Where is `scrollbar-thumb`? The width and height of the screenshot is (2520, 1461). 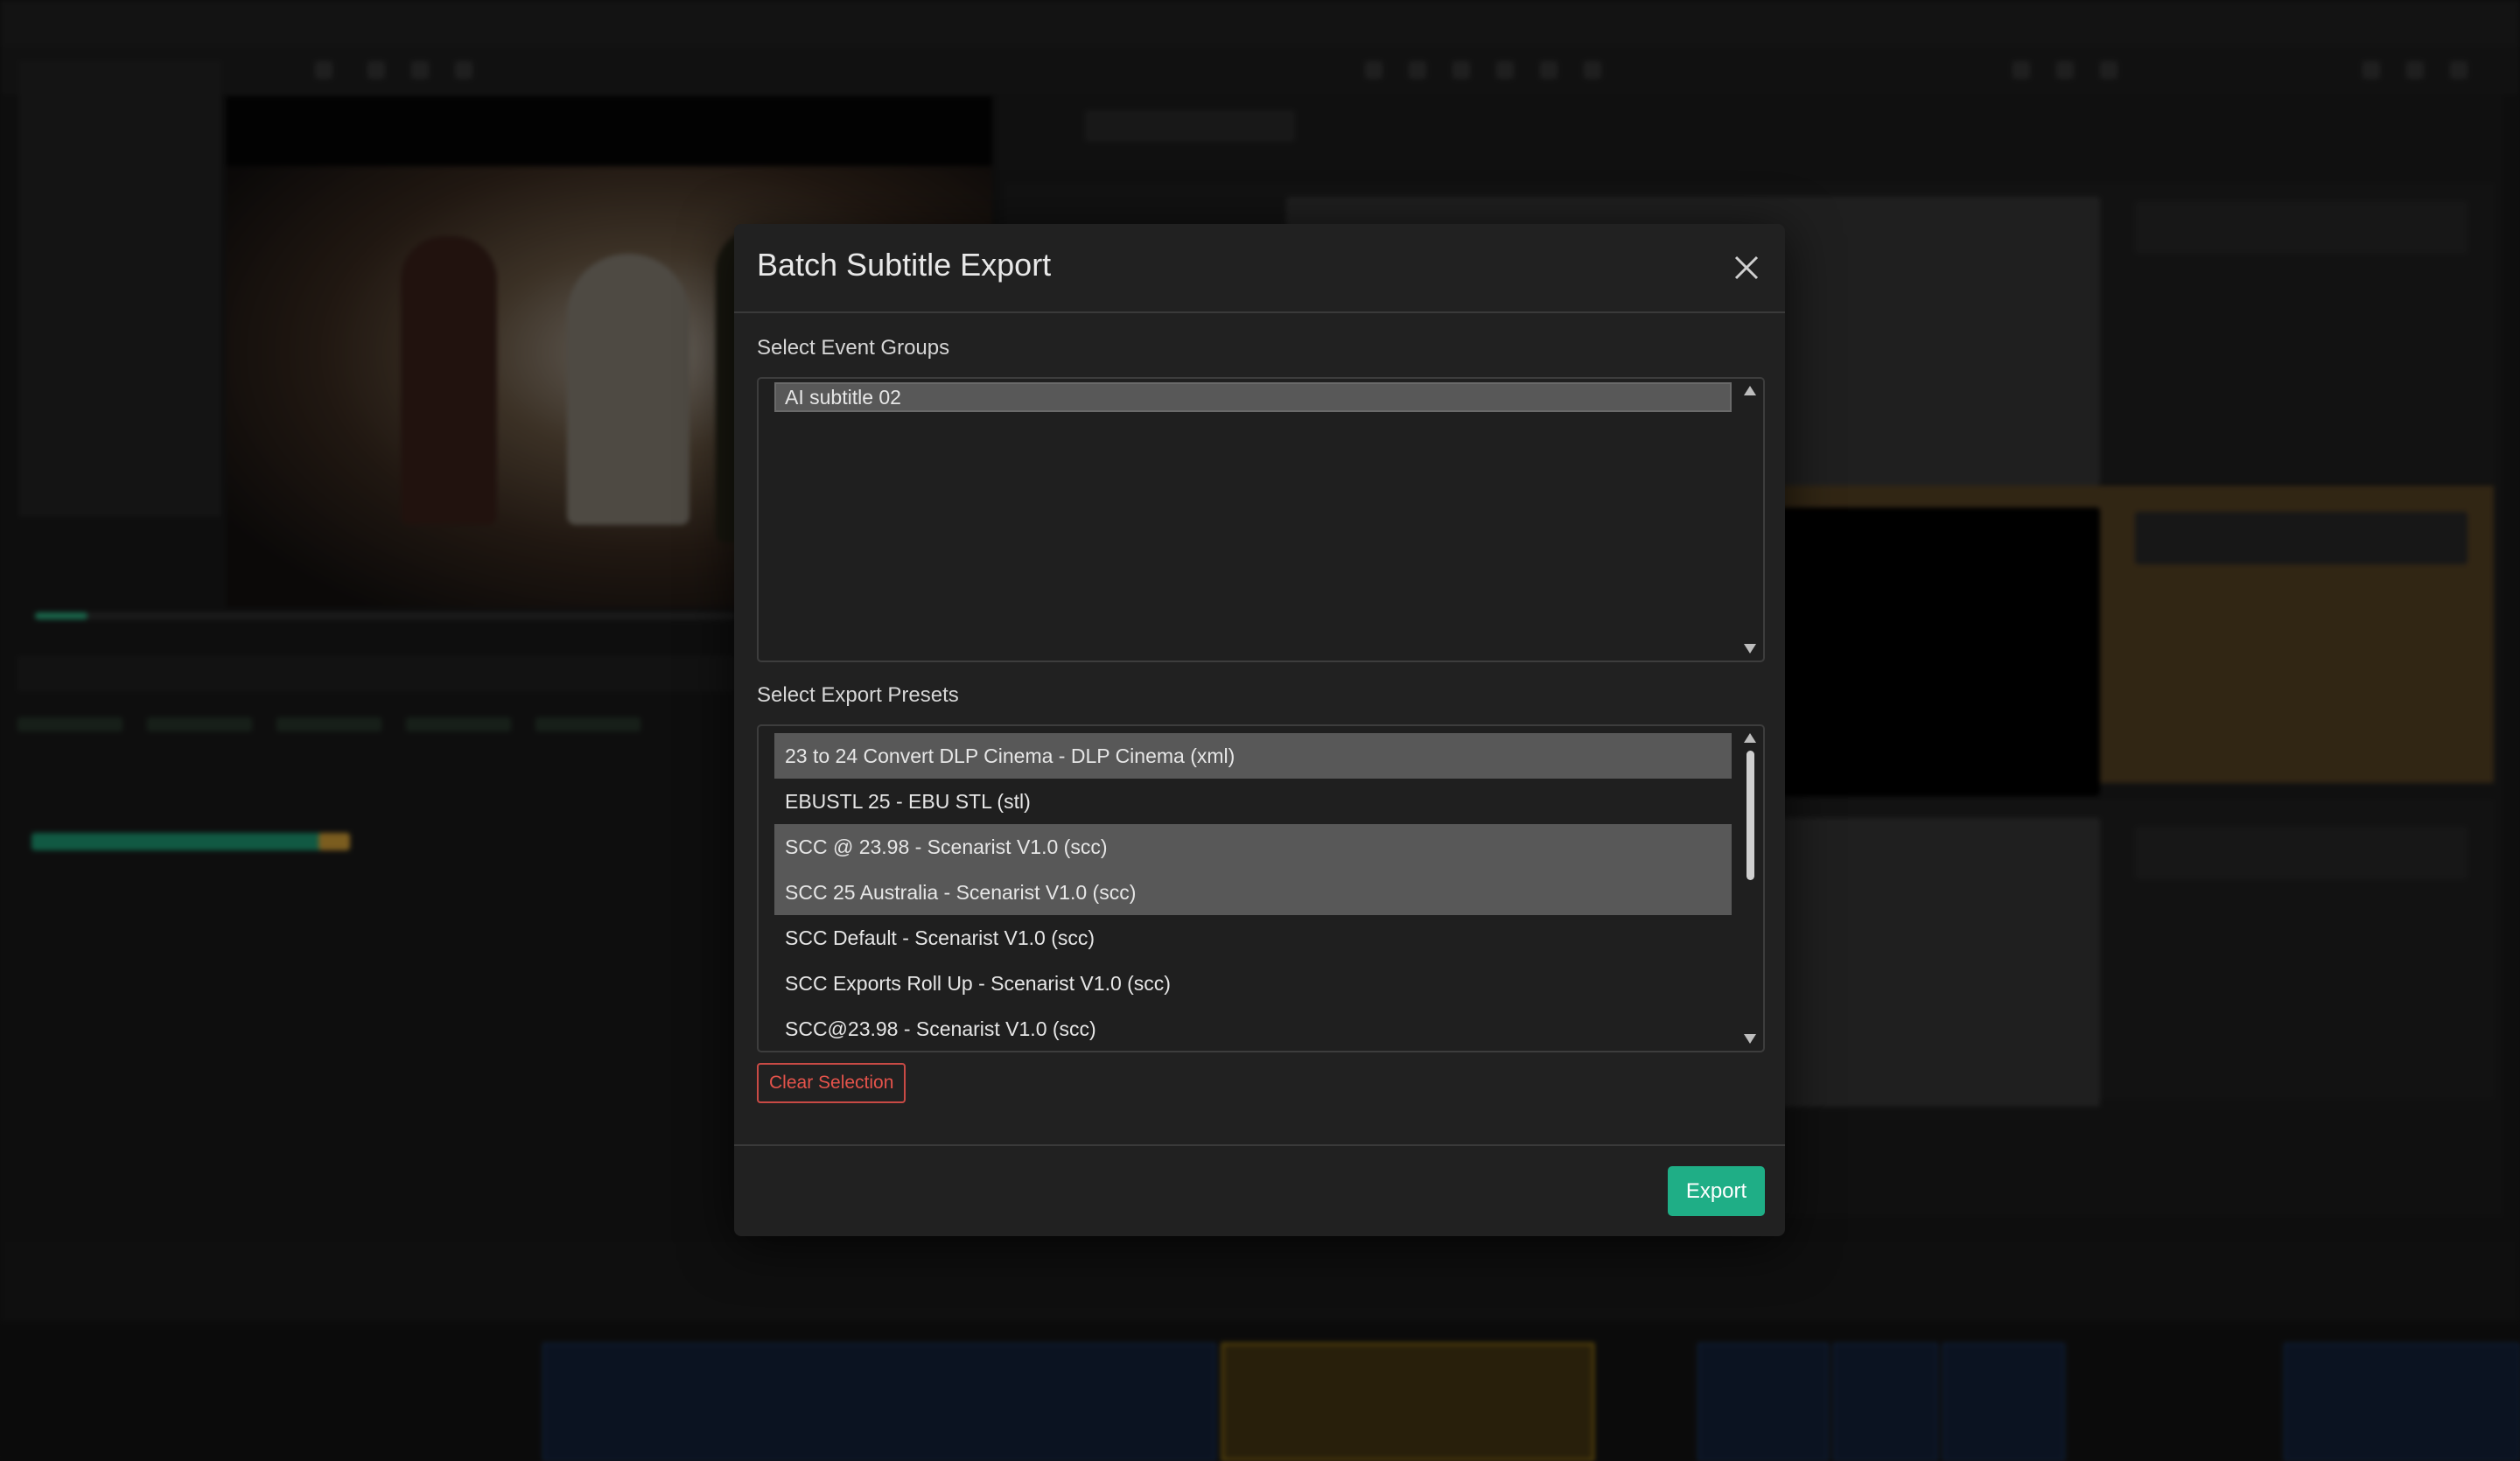
scrollbar-thumb is located at coordinates (1750, 816).